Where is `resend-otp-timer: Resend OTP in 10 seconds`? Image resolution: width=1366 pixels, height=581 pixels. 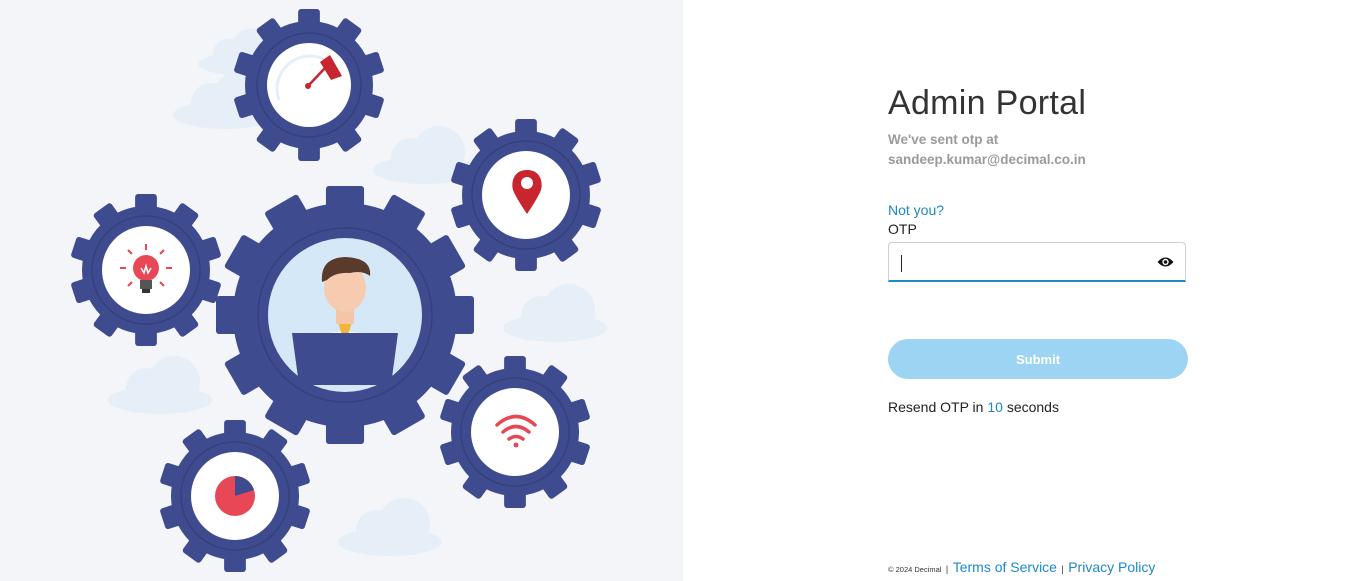 resend-otp-timer: Resend OTP in 10 seconds is located at coordinates (1038, 407).